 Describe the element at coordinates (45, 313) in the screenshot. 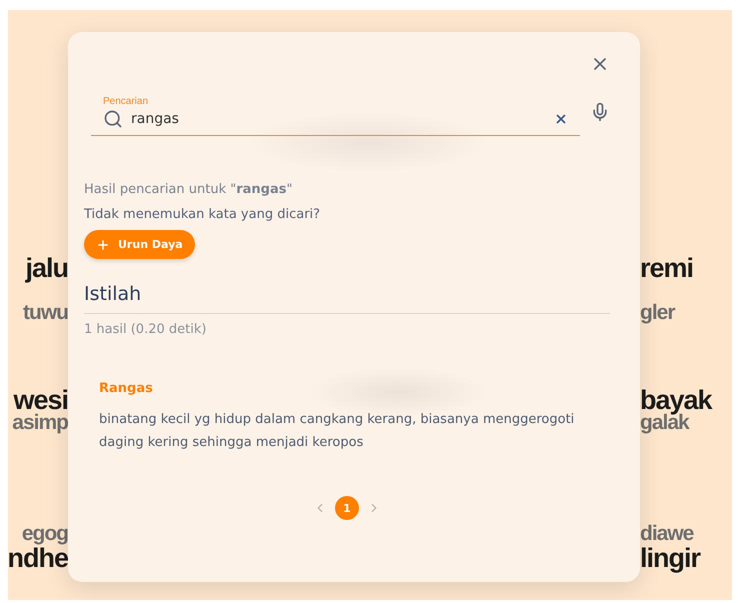

I see `background-word: tuwu` at that location.